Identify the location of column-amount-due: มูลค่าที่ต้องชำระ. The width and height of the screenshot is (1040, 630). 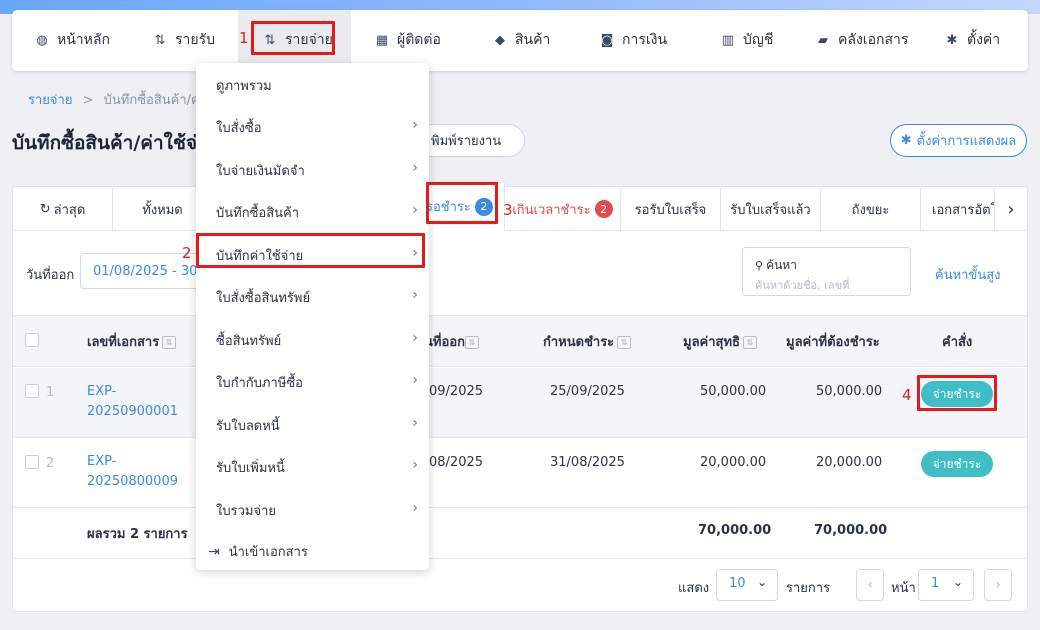
(833, 341).